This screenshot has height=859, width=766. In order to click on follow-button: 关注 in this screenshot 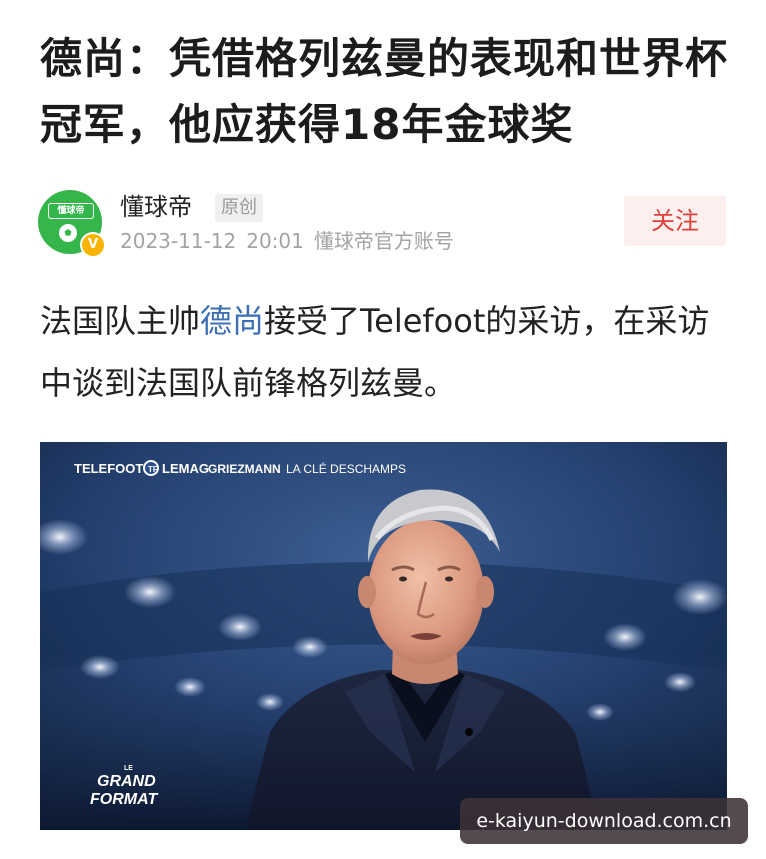, I will do `click(675, 221)`.